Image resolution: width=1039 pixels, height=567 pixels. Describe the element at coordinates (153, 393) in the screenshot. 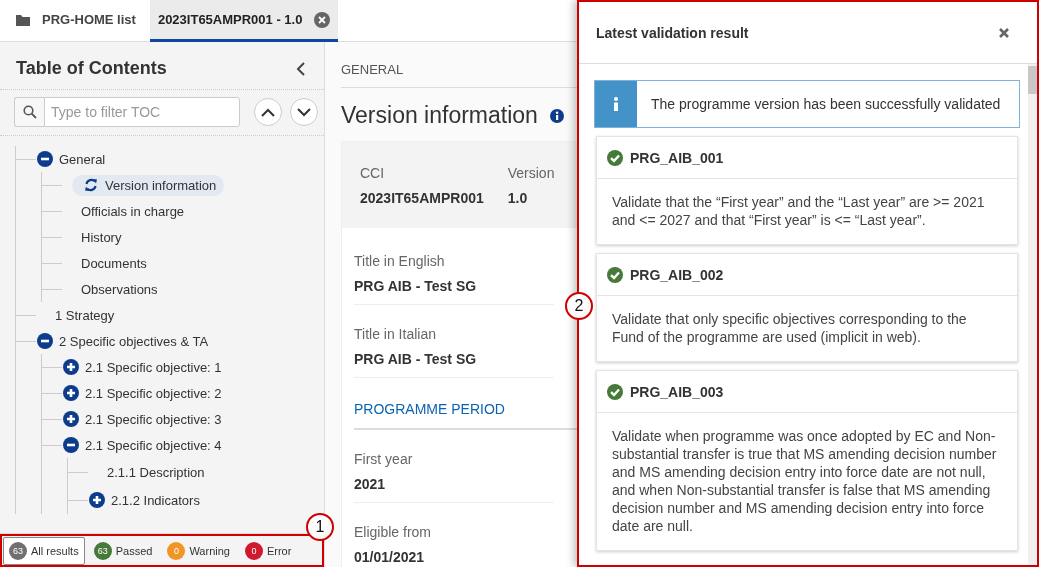

I see `tree-item: 2.1 Specific objective: 2` at that location.